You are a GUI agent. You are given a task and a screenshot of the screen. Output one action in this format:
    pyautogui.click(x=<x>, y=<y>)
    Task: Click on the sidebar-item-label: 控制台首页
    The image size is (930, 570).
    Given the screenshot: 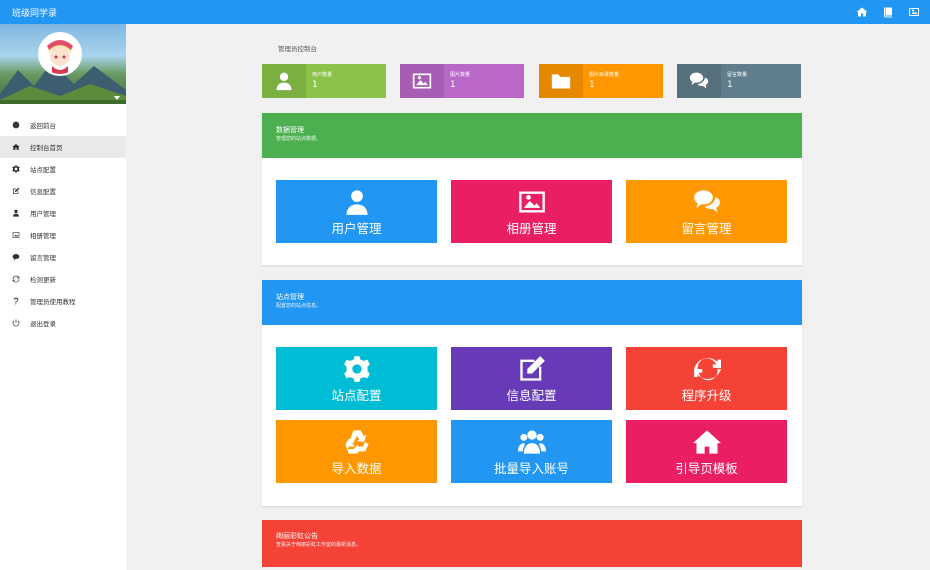 What is the action you would take?
    pyautogui.click(x=46, y=148)
    